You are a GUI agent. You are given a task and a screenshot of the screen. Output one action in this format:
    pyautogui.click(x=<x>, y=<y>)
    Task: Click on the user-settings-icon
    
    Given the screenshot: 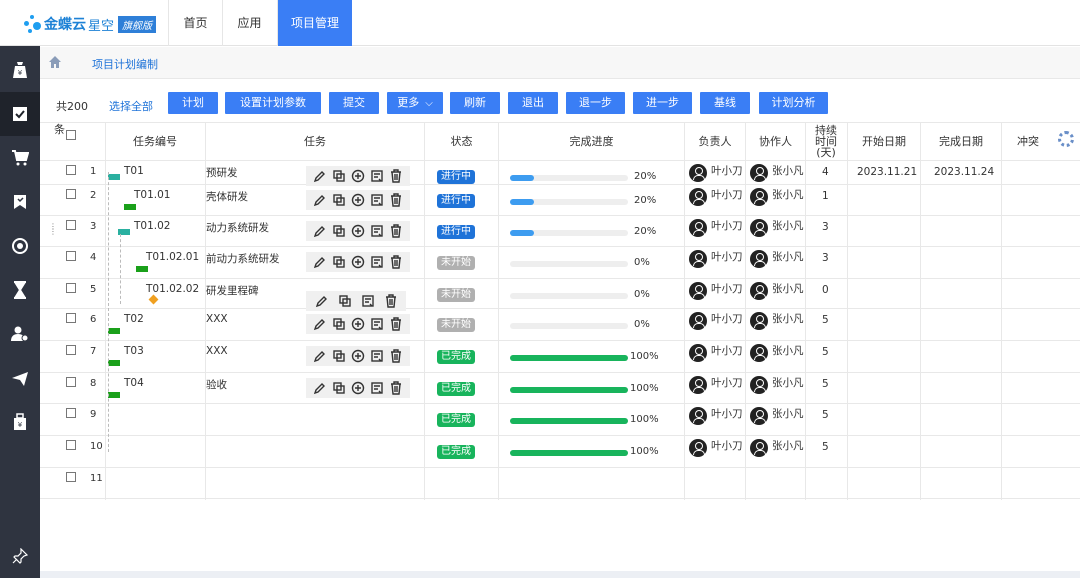 What is the action you would take?
    pyautogui.click(x=20, y=334)
    